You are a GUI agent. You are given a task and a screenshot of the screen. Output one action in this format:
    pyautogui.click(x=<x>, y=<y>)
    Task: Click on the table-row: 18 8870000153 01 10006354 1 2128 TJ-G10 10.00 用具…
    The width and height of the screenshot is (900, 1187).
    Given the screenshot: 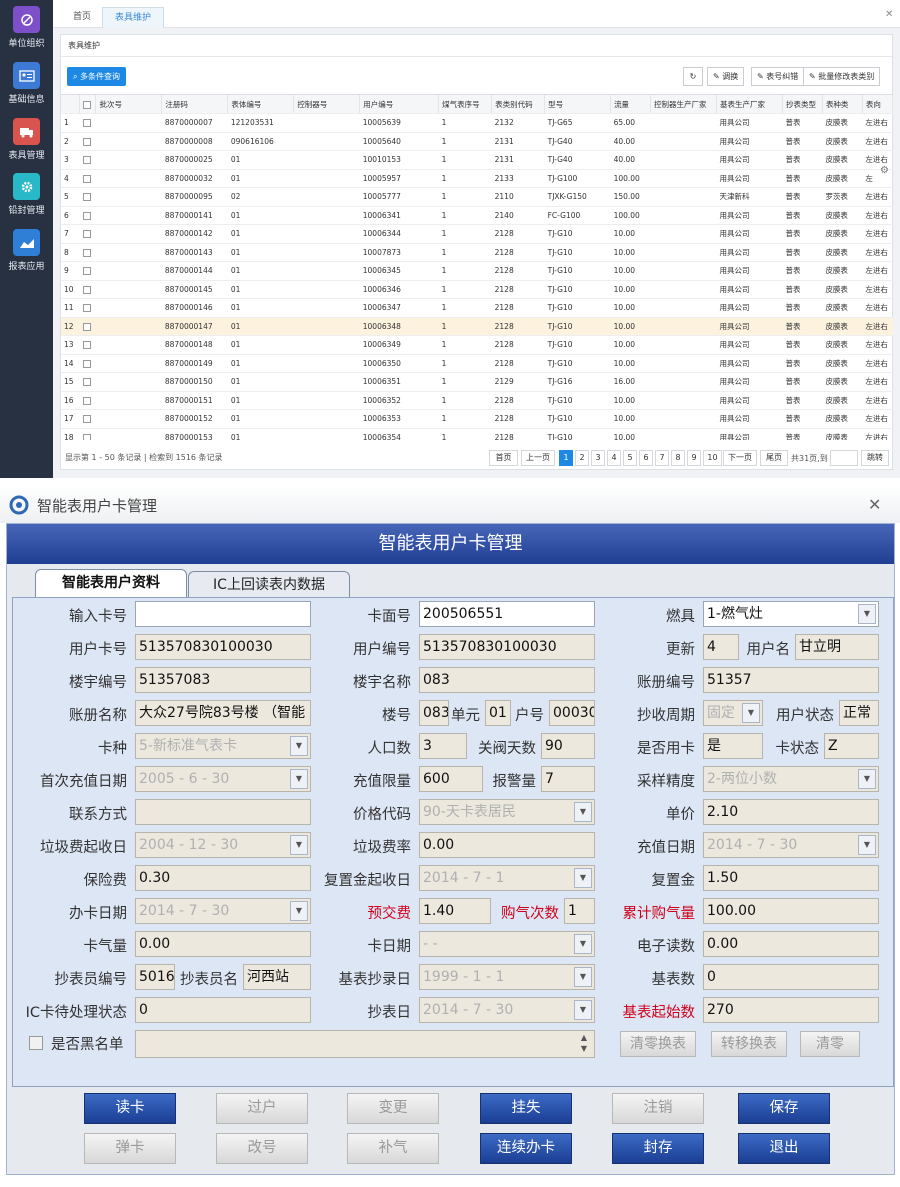 What is the action you would take?
    pyautogui.click(x=477, y=434)
    